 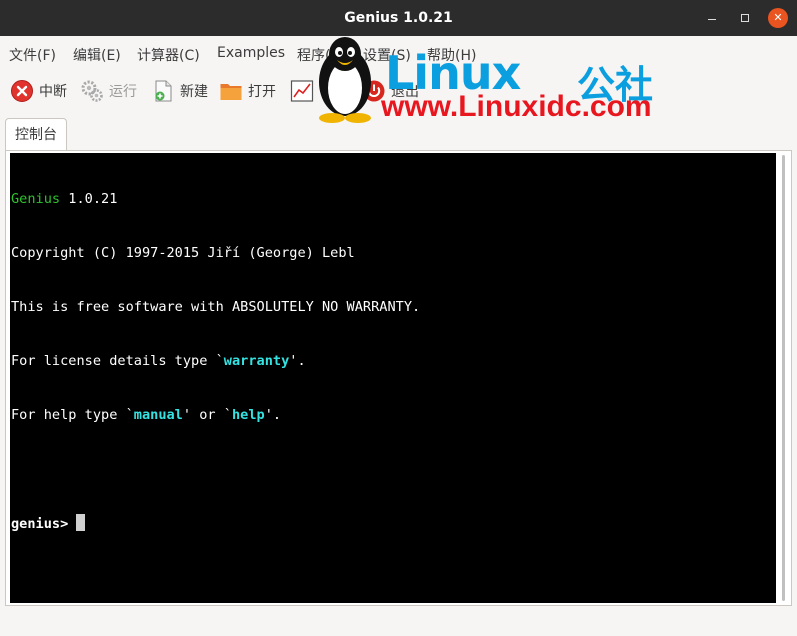 What do you see at coordinates (123, 92) in the screenshot?
I see `run-label: 运行` at bounding box center [123, 92].